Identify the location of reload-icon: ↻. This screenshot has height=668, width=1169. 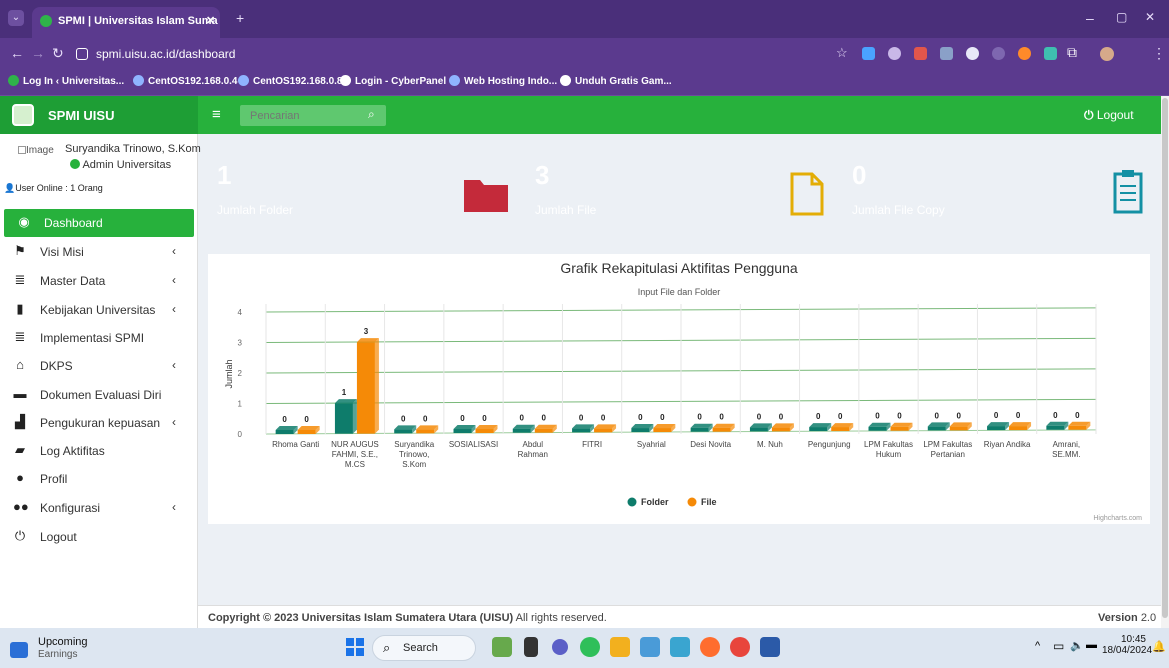
(58, 53).